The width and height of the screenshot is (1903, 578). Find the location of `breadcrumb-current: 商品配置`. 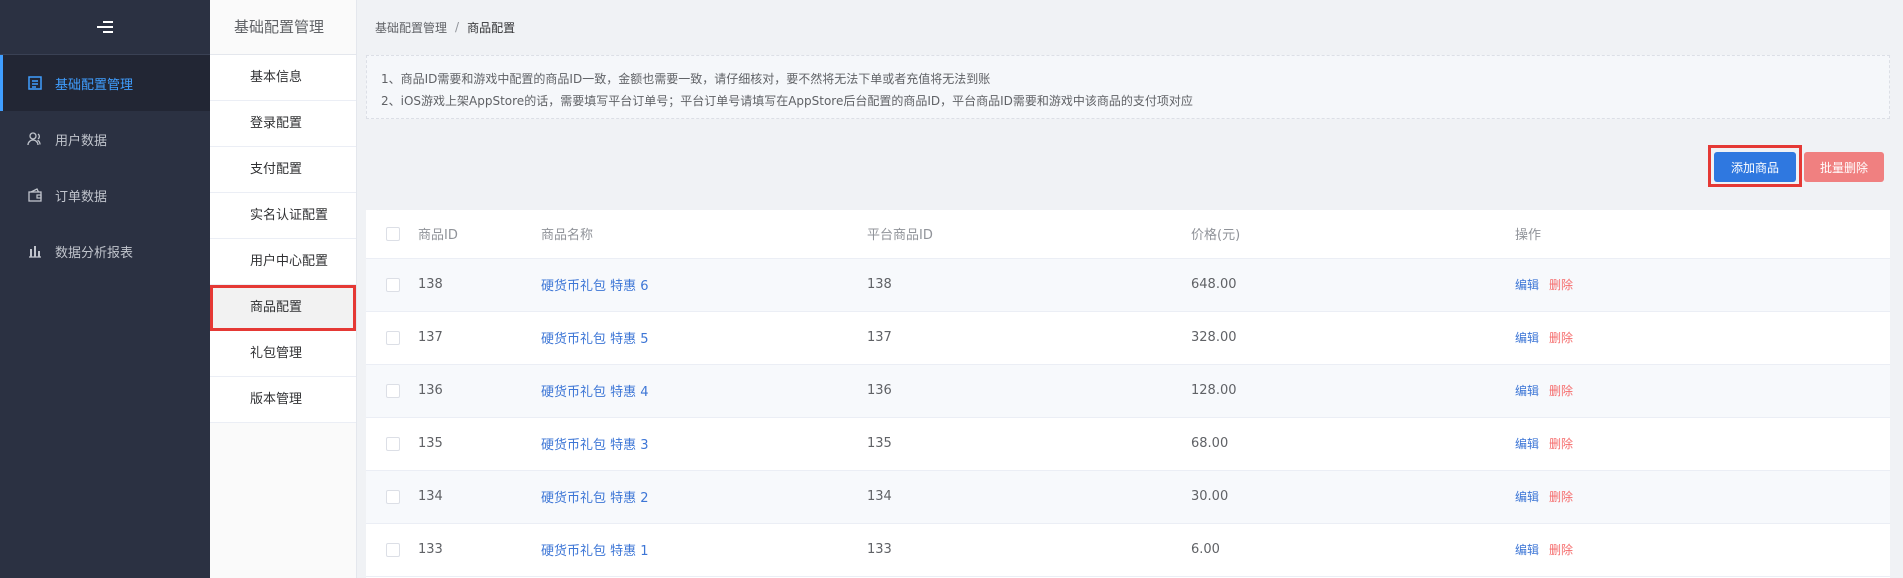

breadcrumb-current: 商品配置 is located at coordinates (491, 27).